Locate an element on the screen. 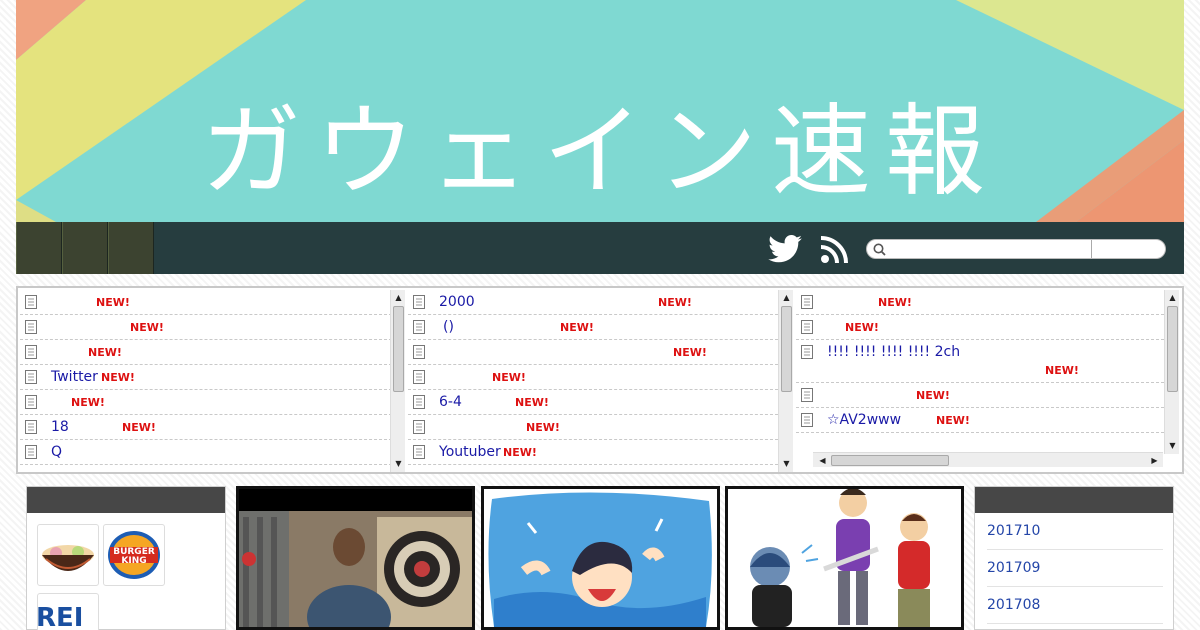 The width and height of the screenshot is (1200, 630). article-thumb-bullying-illustration is located at coordinates (844, 558).